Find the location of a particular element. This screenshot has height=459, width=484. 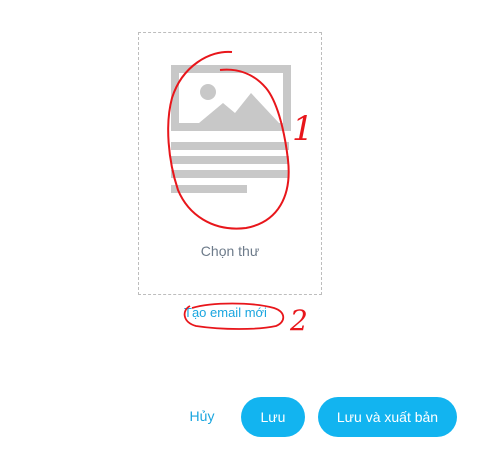

image-placeholder-icon is located at coordinates (231, 98).